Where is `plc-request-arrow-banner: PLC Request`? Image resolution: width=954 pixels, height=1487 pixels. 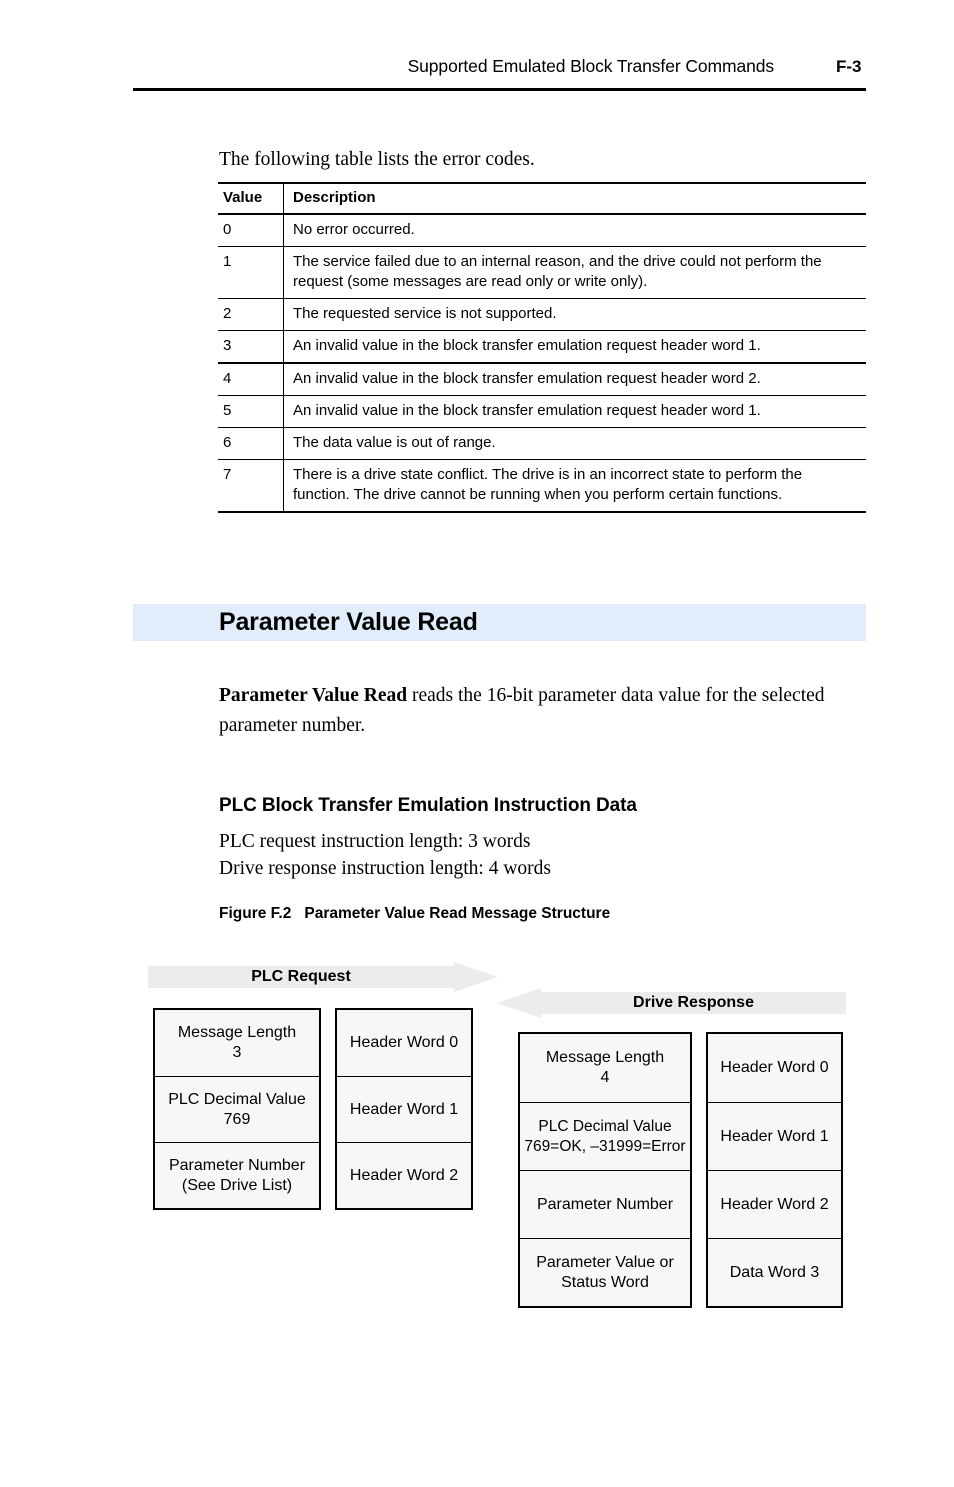
plc-request-arrow-banner: PLC Request is located at coordinates (323, 977).